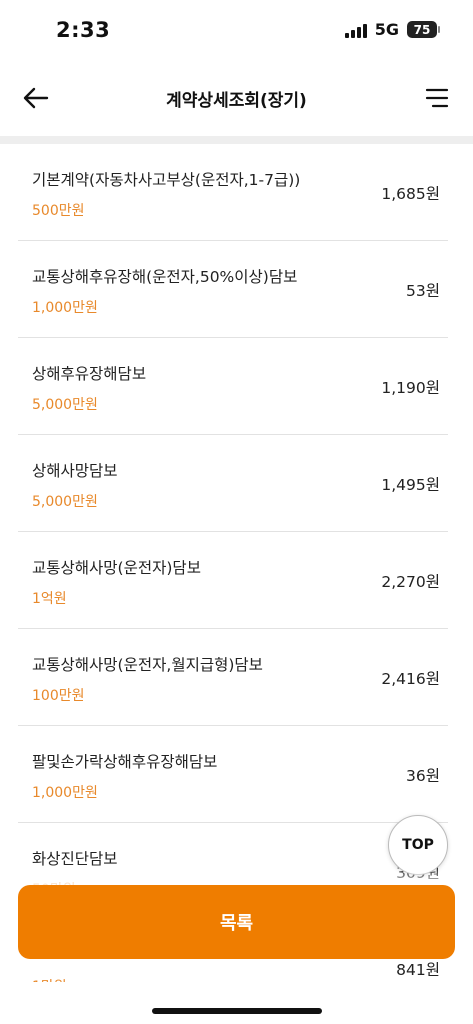  What do you see at coordinates (58, 696) in the screenshot?
I see `coverage-amount: 100만원` at bounding box center [58, 696].